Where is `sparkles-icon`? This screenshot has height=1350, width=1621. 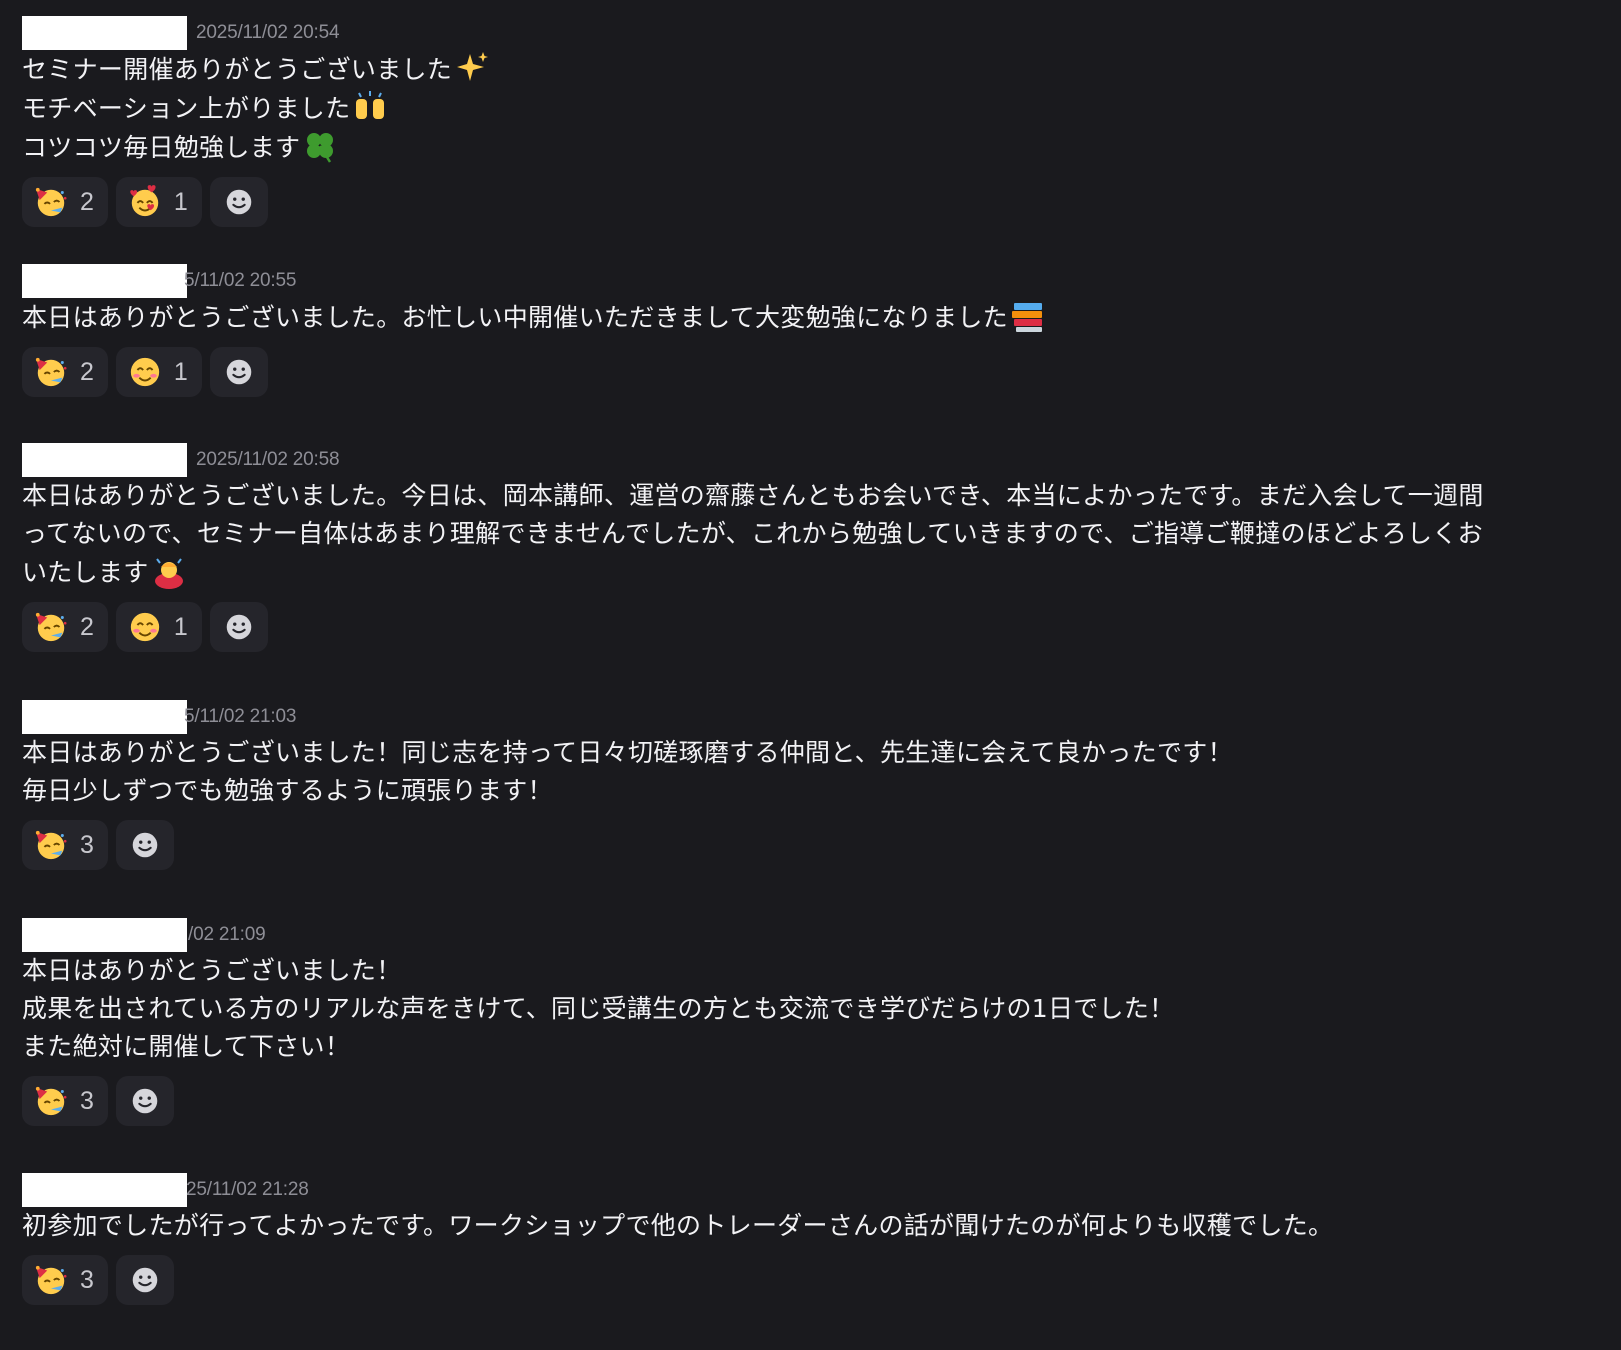
sparkles-icon is located at coordinates (473, 66).